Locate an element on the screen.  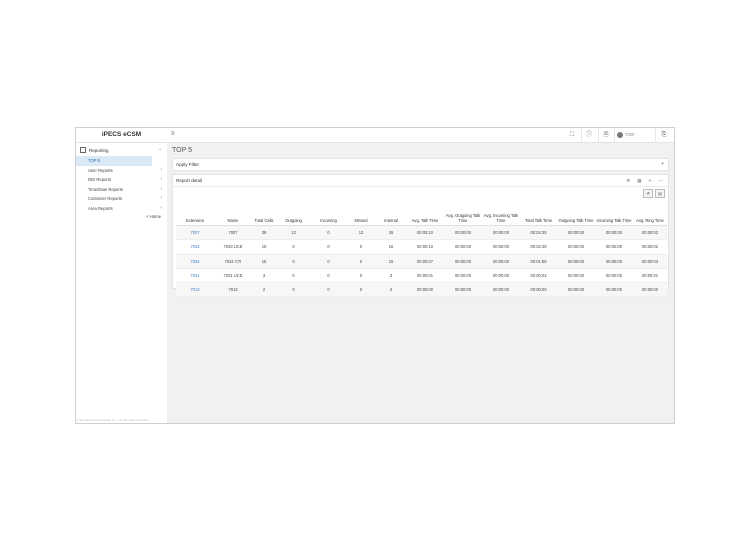
column-header: Avg. Ring Time is located at coordinates (650, 213).